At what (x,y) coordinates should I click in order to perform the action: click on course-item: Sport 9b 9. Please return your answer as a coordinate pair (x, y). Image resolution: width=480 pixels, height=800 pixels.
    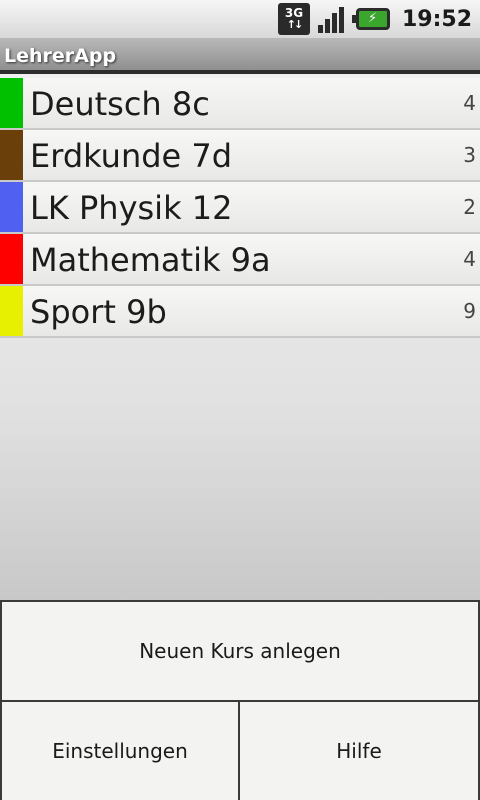
    Looking at the image, I should click on (240, 312).